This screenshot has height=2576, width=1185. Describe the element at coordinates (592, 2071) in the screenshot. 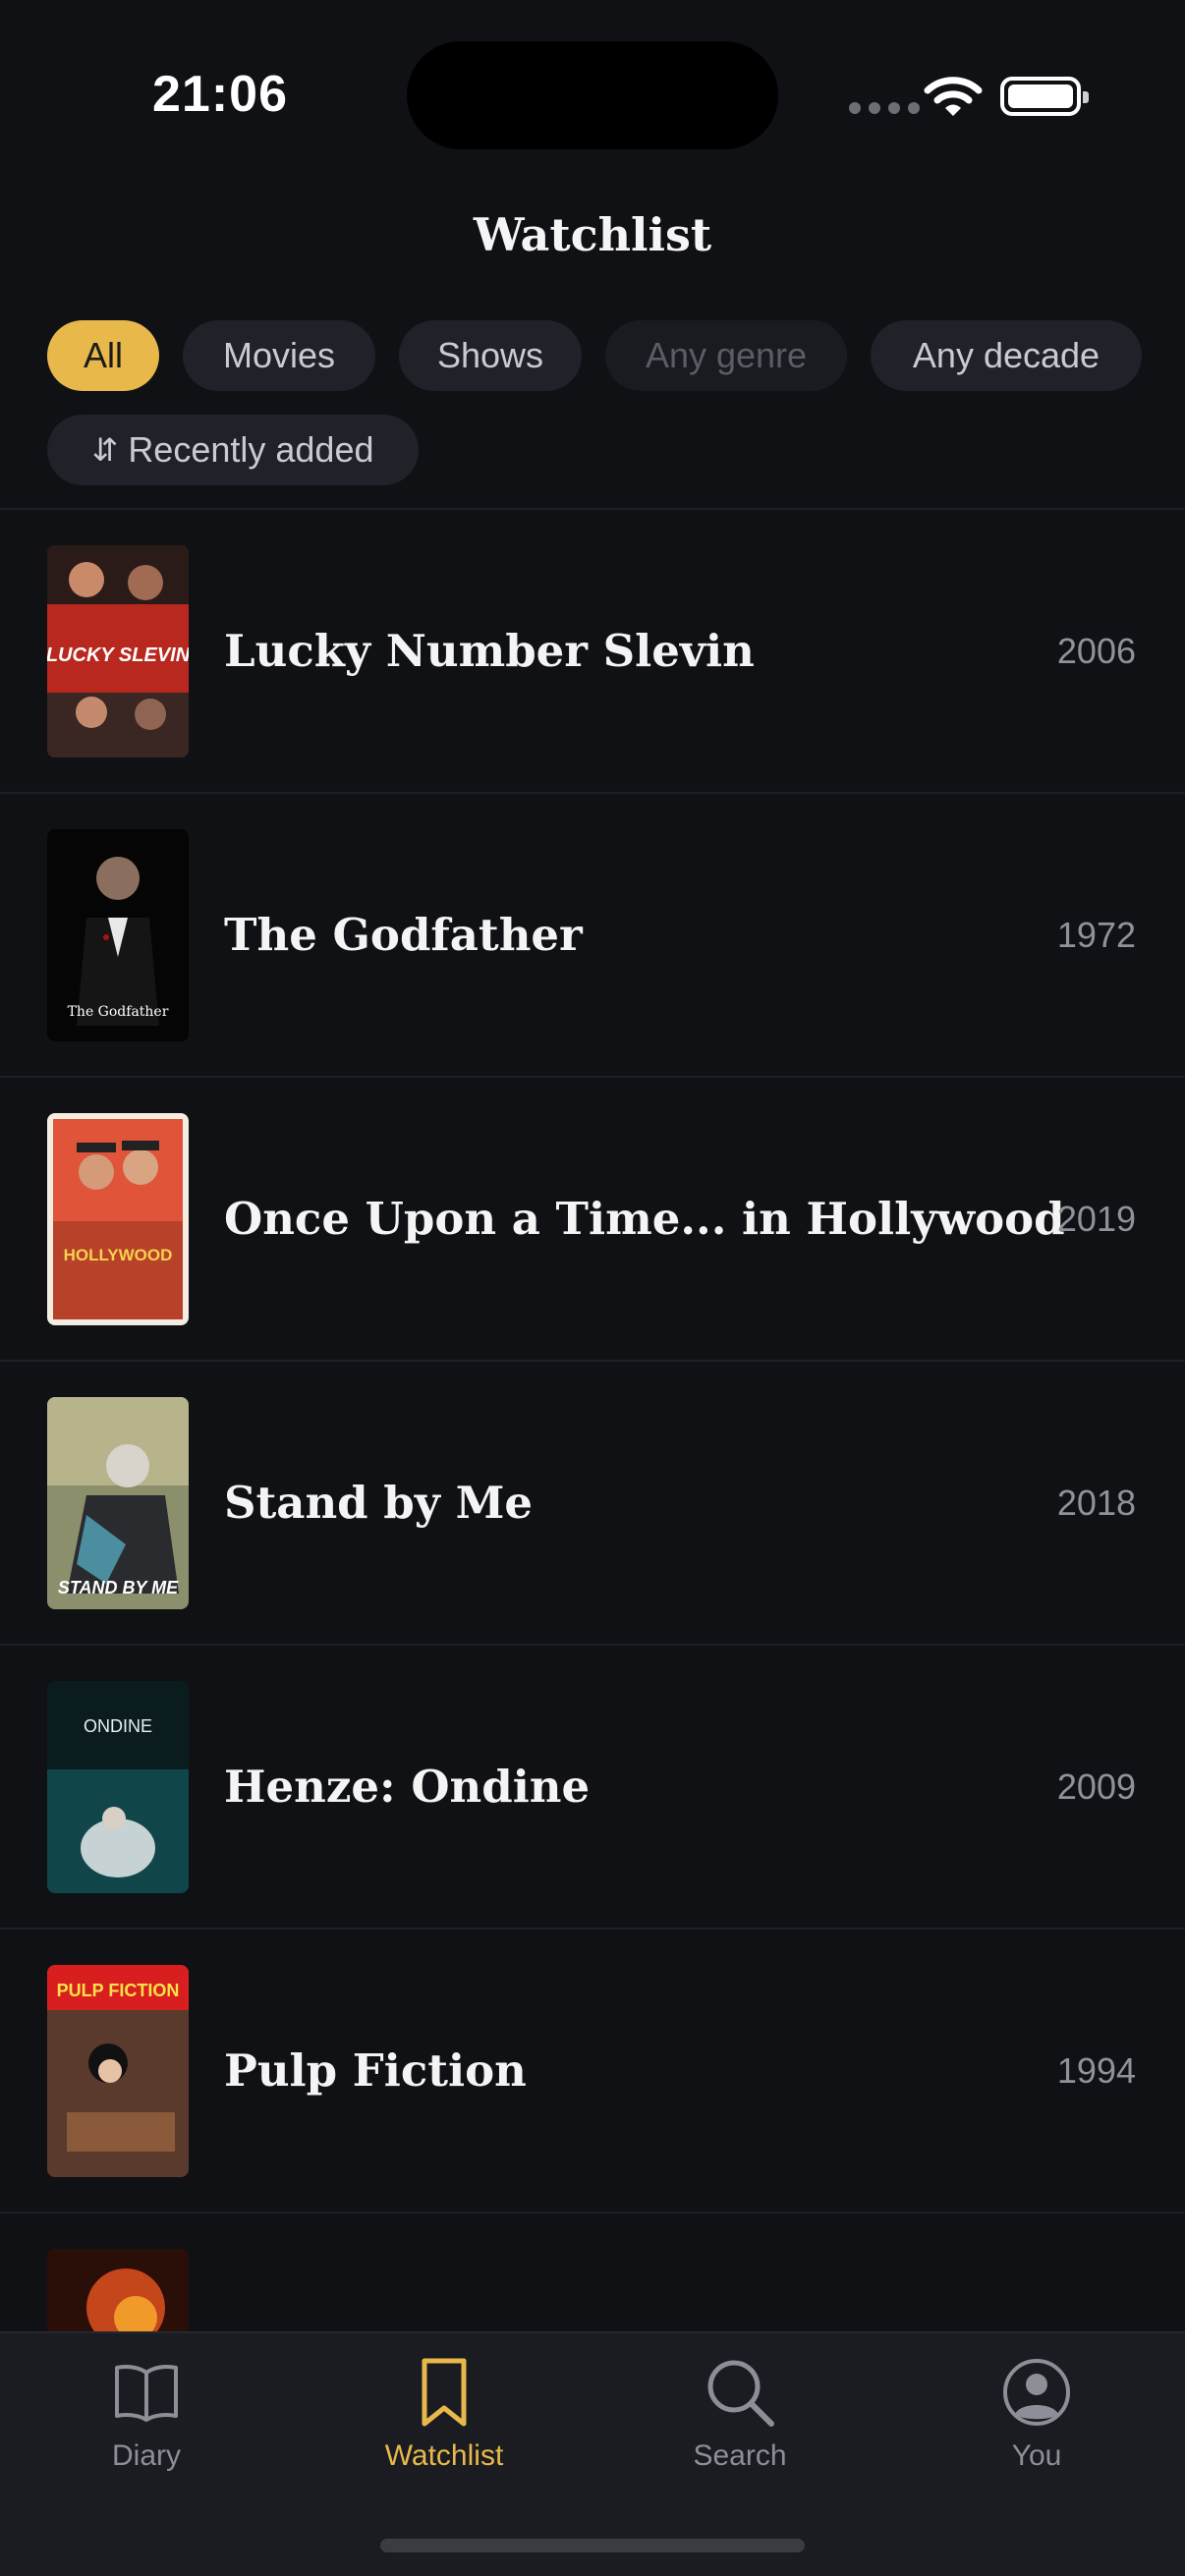

I see `list-item: PULP FICTION Pulp Fiction 1994` at that location.